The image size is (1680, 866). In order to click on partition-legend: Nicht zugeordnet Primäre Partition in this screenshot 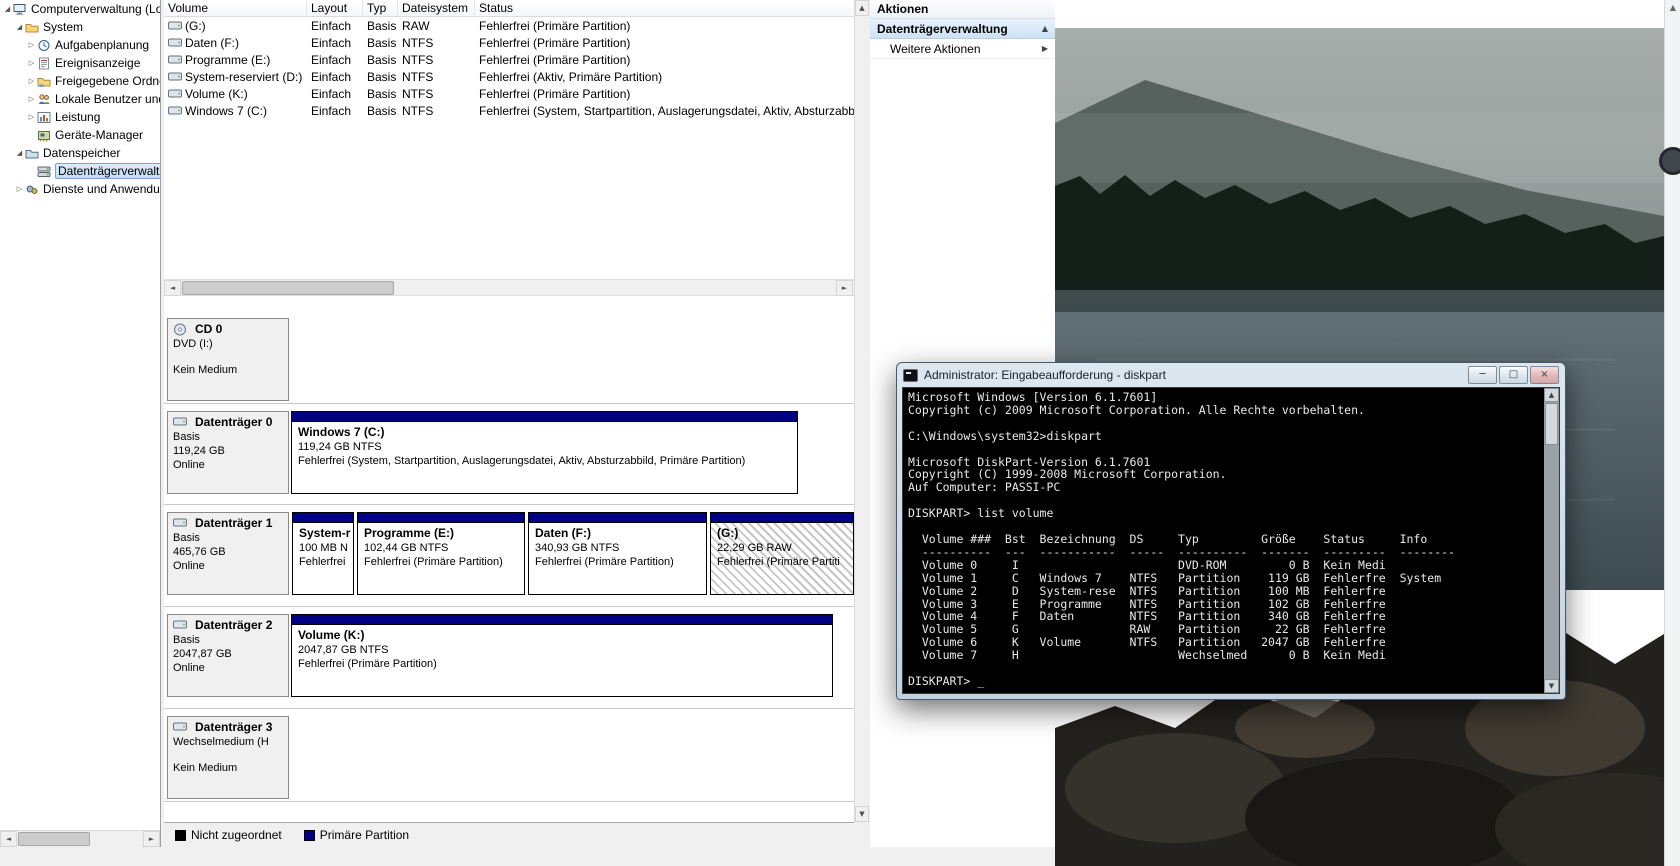, I will do `click(509, 834)`.